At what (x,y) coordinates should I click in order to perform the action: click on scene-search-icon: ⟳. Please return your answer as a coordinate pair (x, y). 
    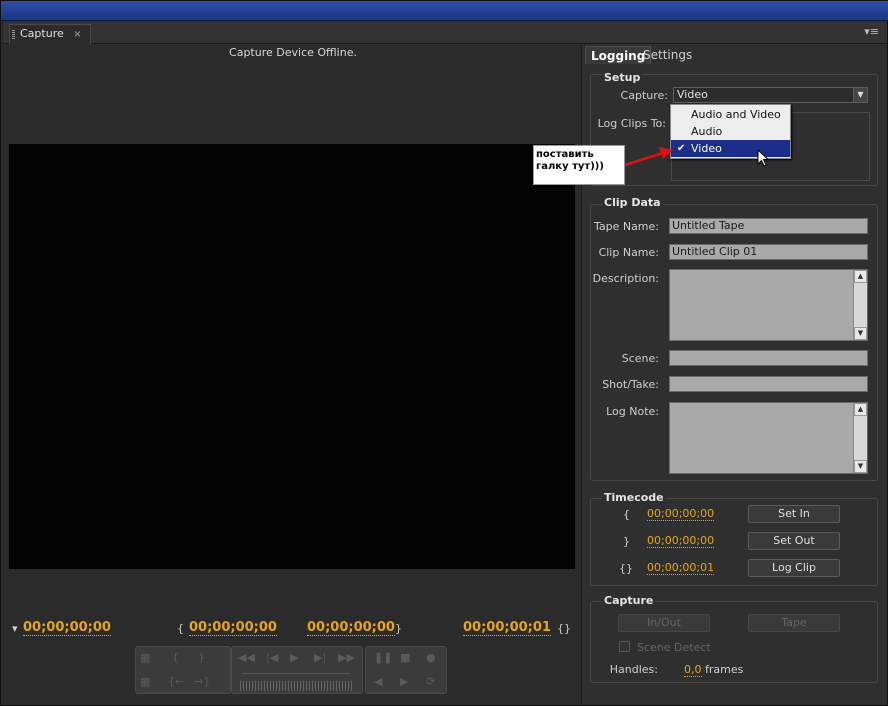
    Looking at the image, I should click on (430, 681).